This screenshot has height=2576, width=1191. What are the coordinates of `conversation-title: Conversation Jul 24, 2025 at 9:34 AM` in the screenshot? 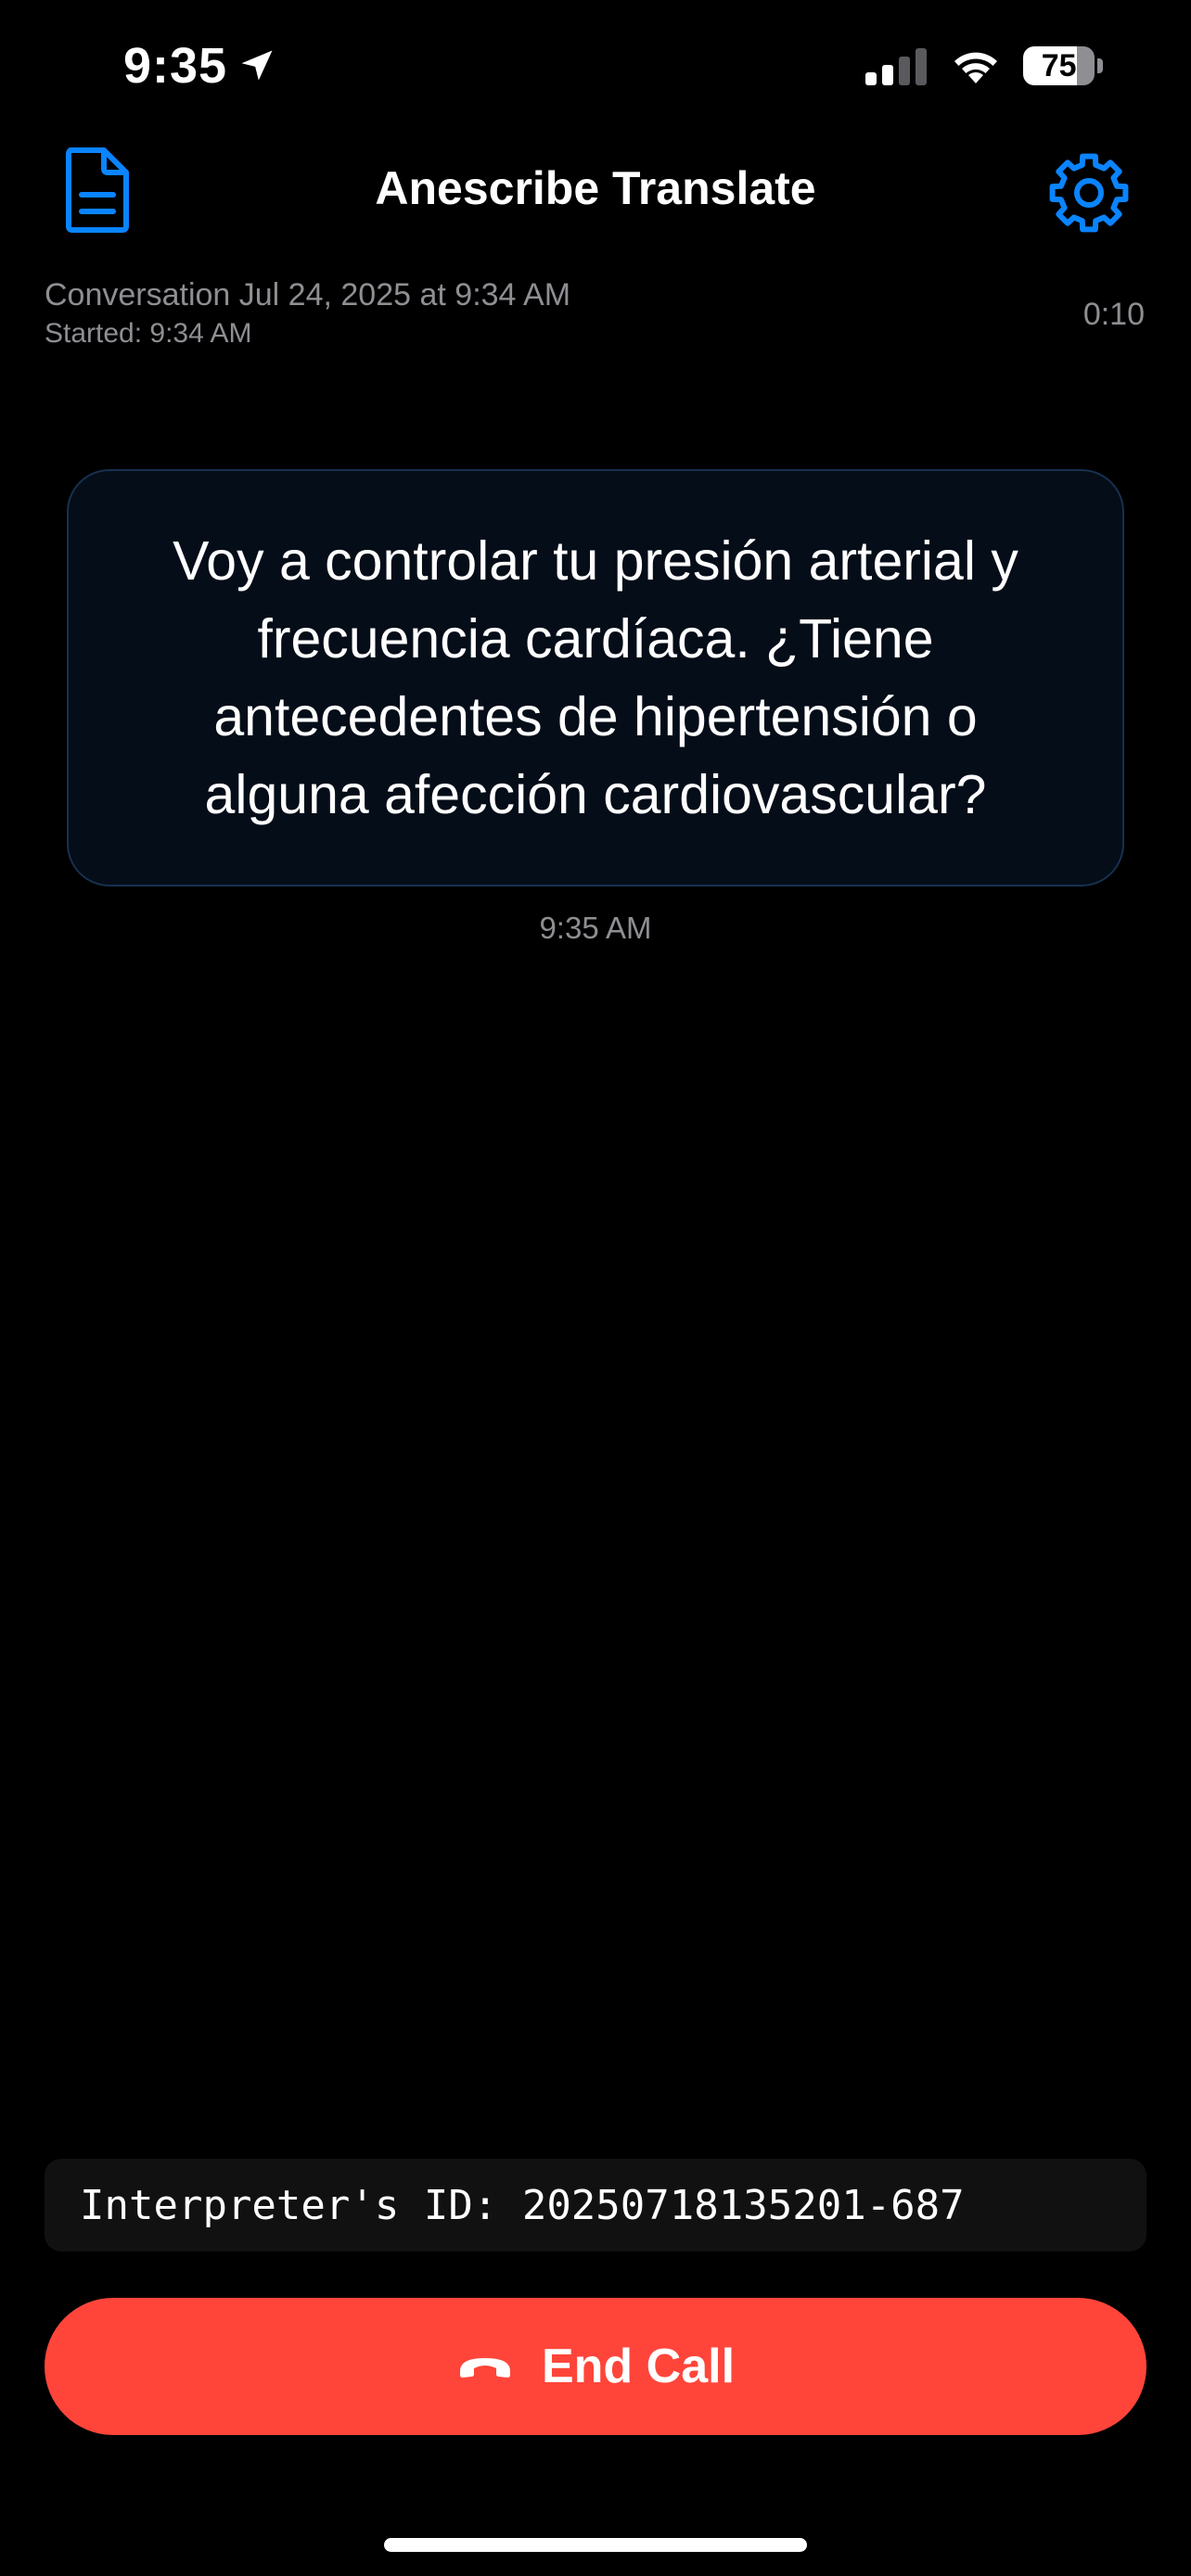 It's located at (308, 294).